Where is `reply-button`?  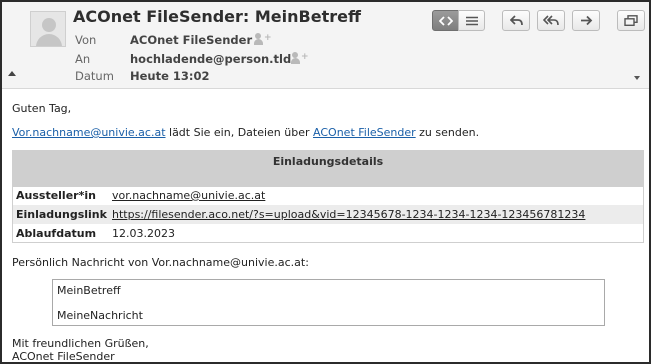
reply-button is located at coordinates (516, 20).